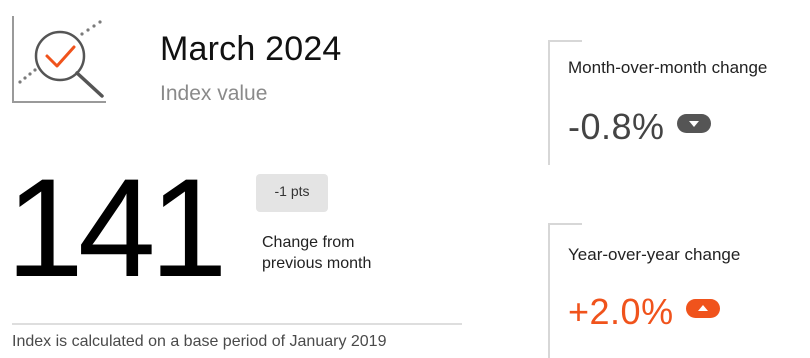 The image size is (810, 358). What do you see at coordinates (621, 311) in the screenshot?
I see `yoy-value-text: +2.0%` at bounding box center [621, 311].